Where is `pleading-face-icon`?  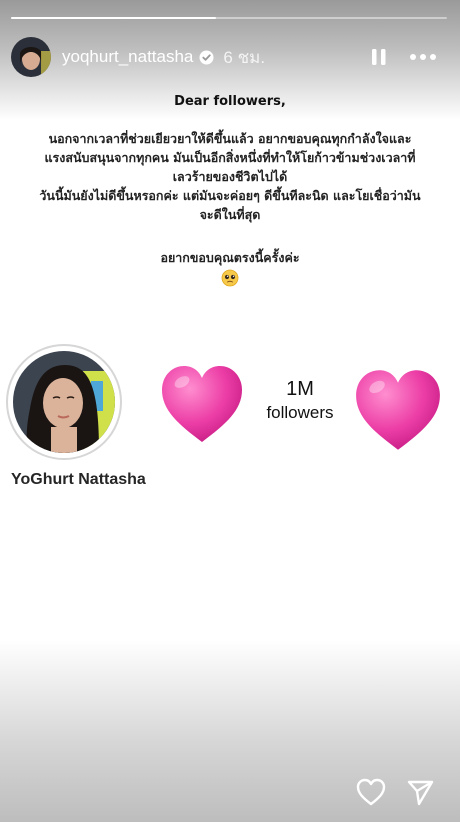 pleading-face-icon is located at coordinates (230, 280).